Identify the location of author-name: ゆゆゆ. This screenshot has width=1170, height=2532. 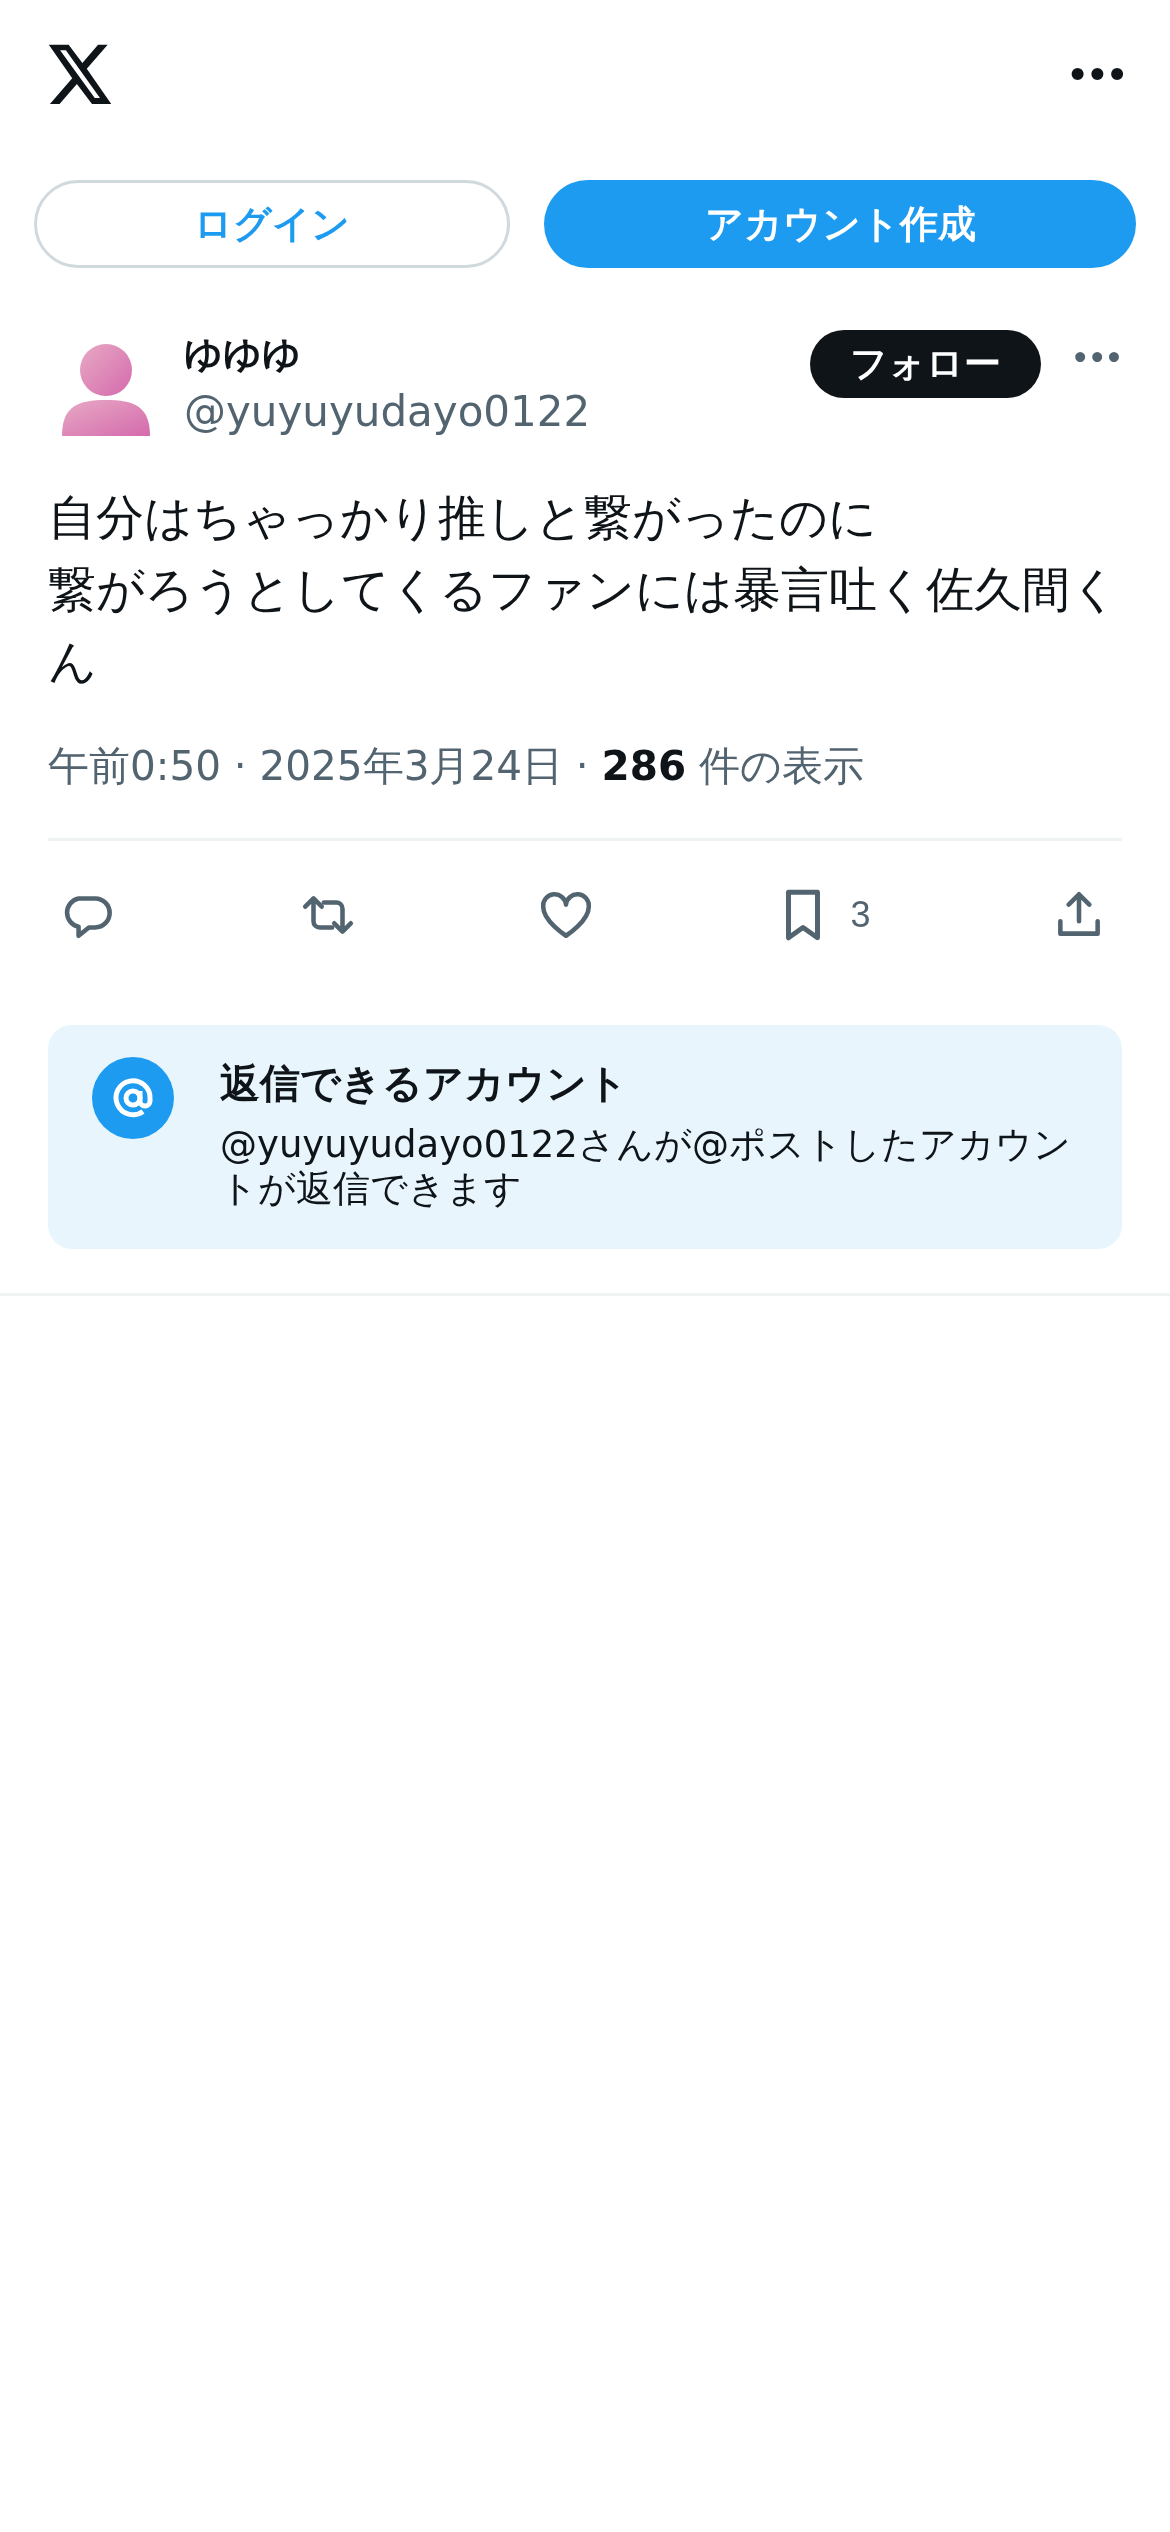
(497, 354).